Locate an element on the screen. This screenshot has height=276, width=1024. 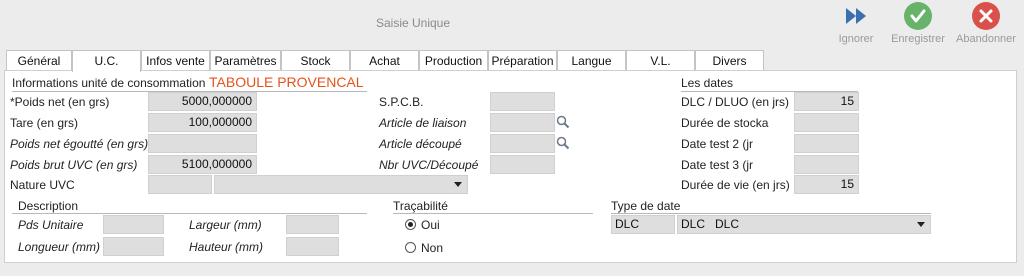
close-icon is located at coordinates (986, 16).